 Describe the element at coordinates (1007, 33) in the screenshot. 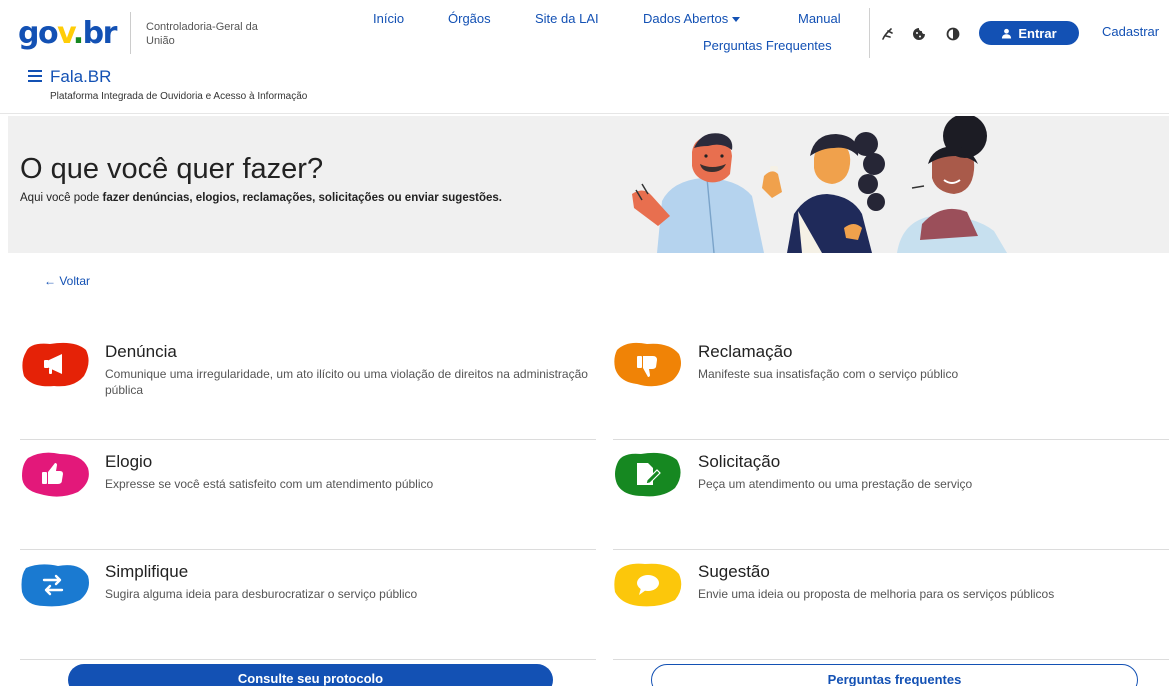

I see `user-icon` at that location.